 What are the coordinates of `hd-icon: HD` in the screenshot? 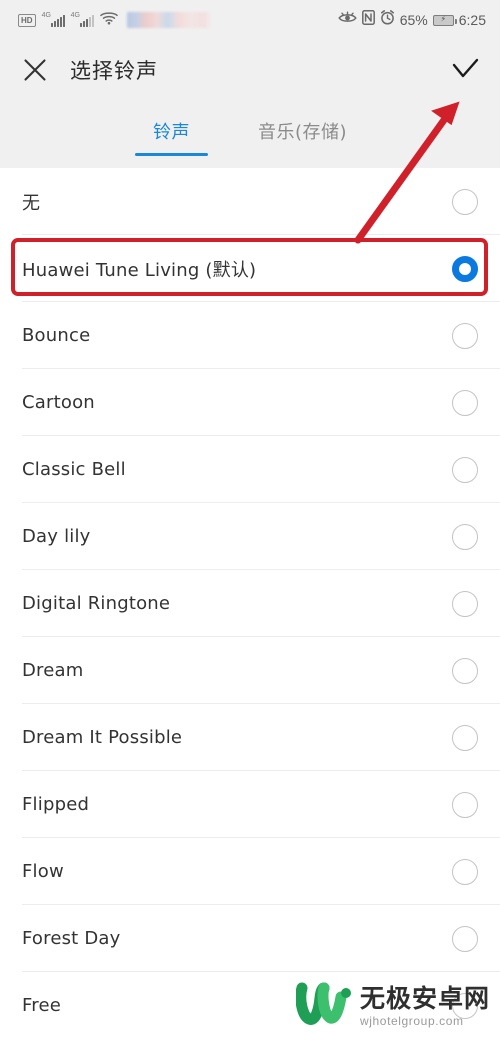 It's located at (27, 20).